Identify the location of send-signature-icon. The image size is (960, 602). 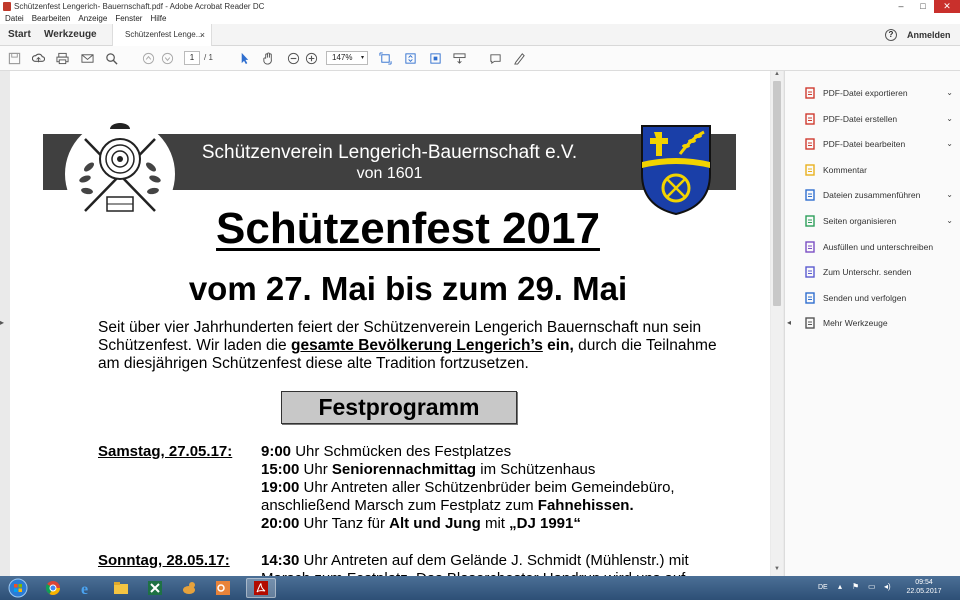
(810, 272).